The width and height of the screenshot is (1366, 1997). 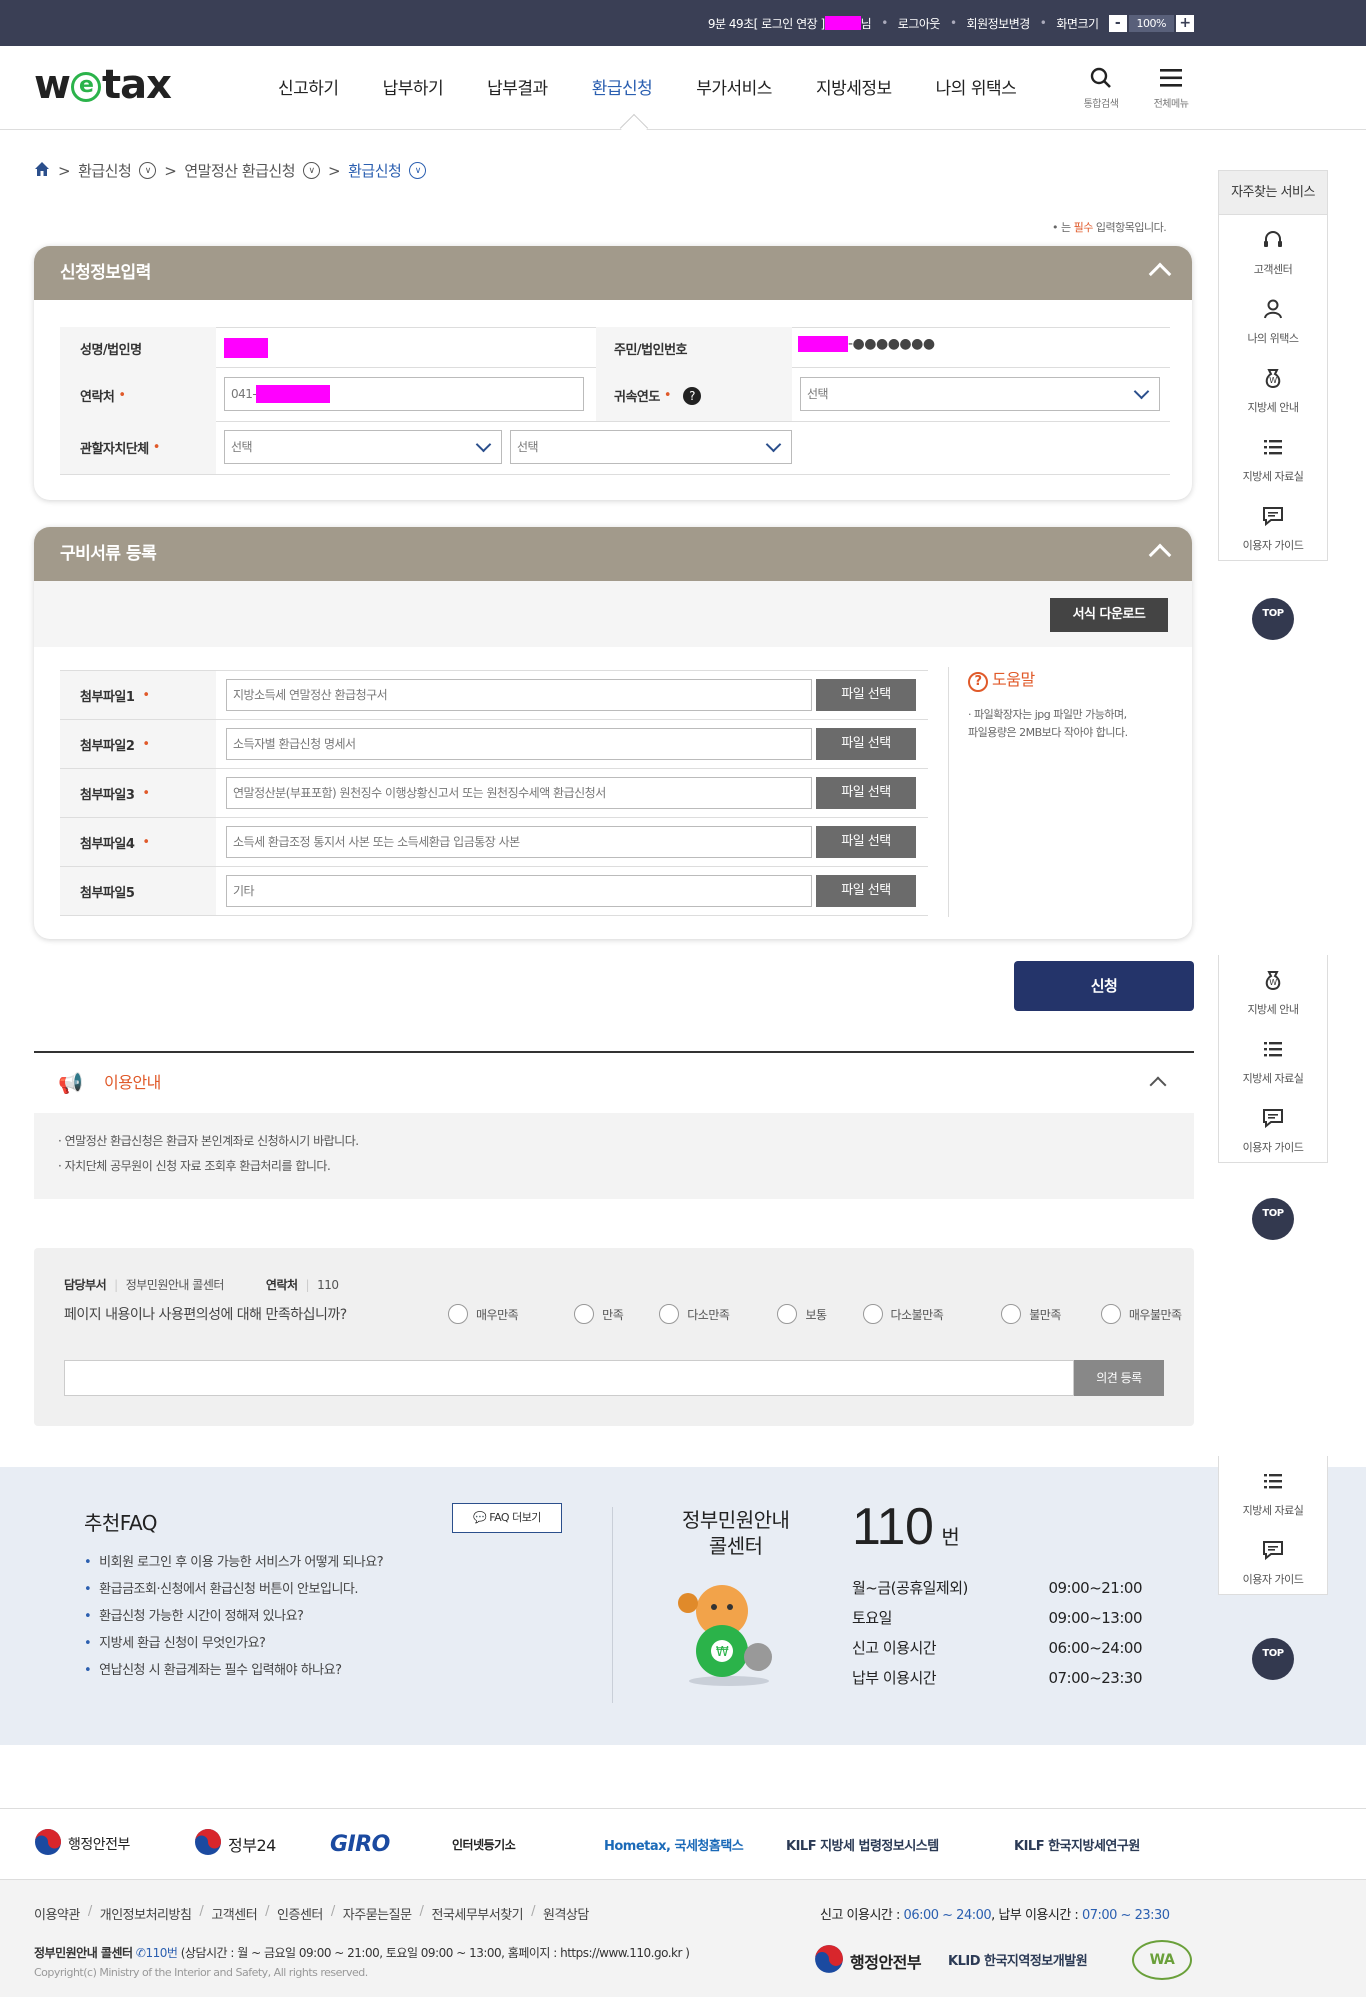 I want to click on rating-option: 만족, so click(x=599, y=1314).